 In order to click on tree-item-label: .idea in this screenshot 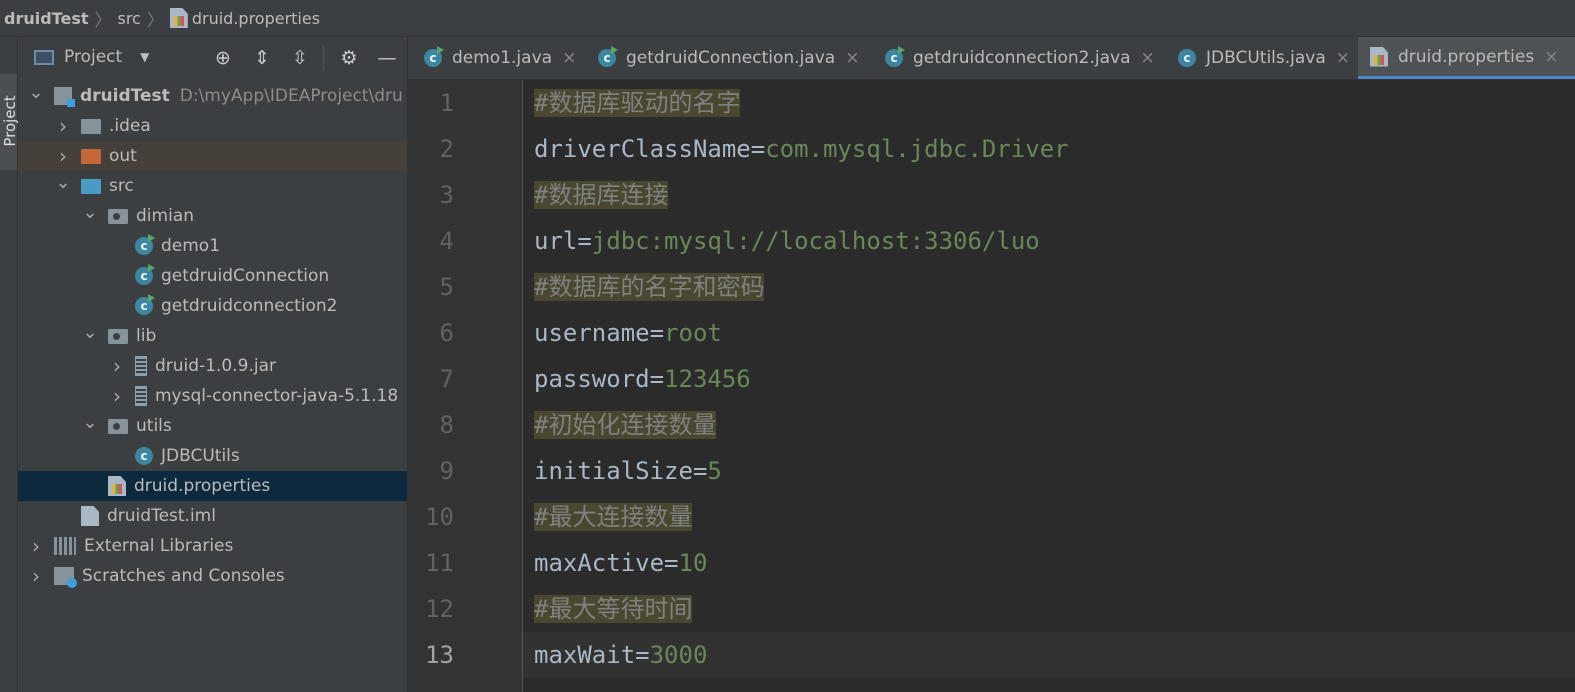, I will do `click(130, 126)`.